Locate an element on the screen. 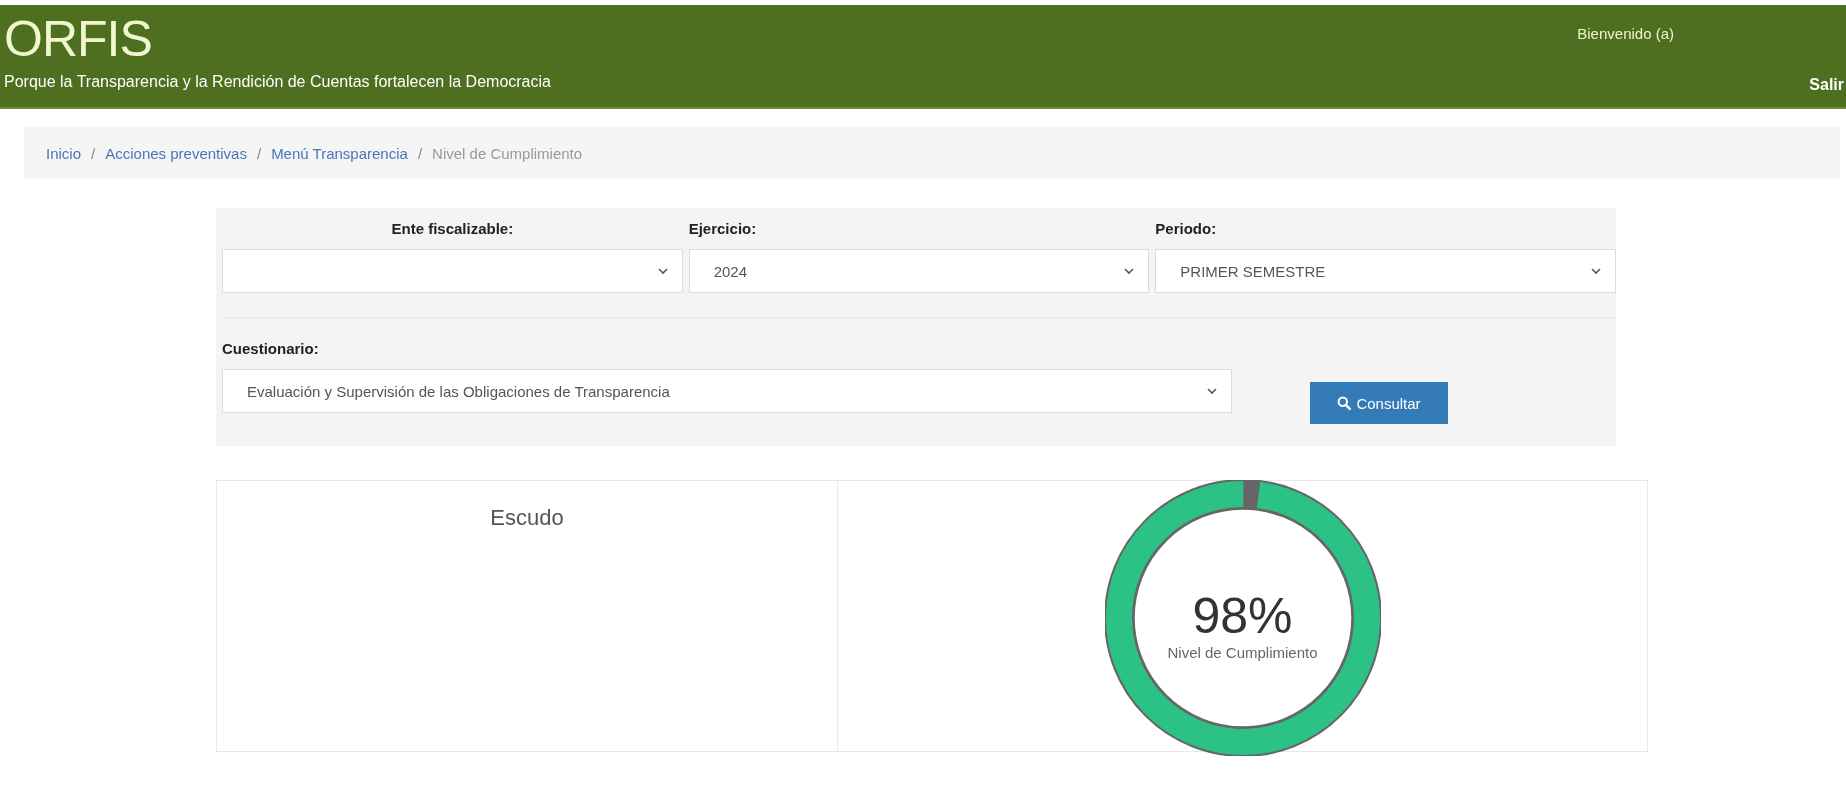 This screenshot has height=807, width=1846. field-label: Cuestionario: is located at coordinates (271, 348).